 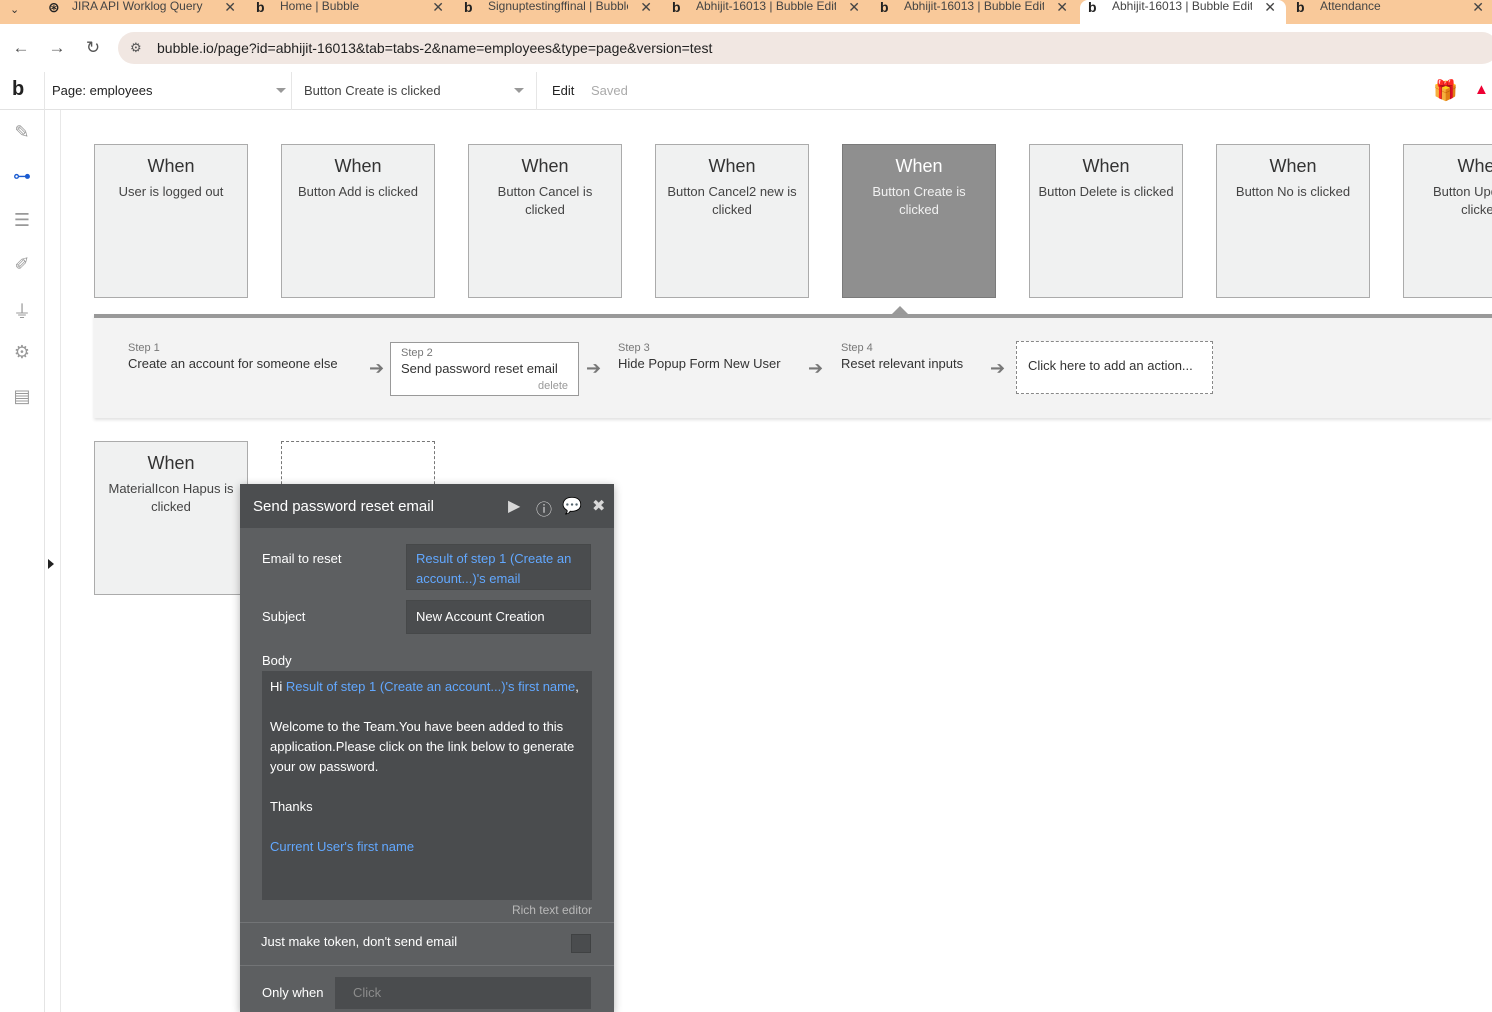 What do you see at coordinates (14, 9) in the screenshot?
I see `tab-search-icon: ⌄` at bounding box center [14, 9].